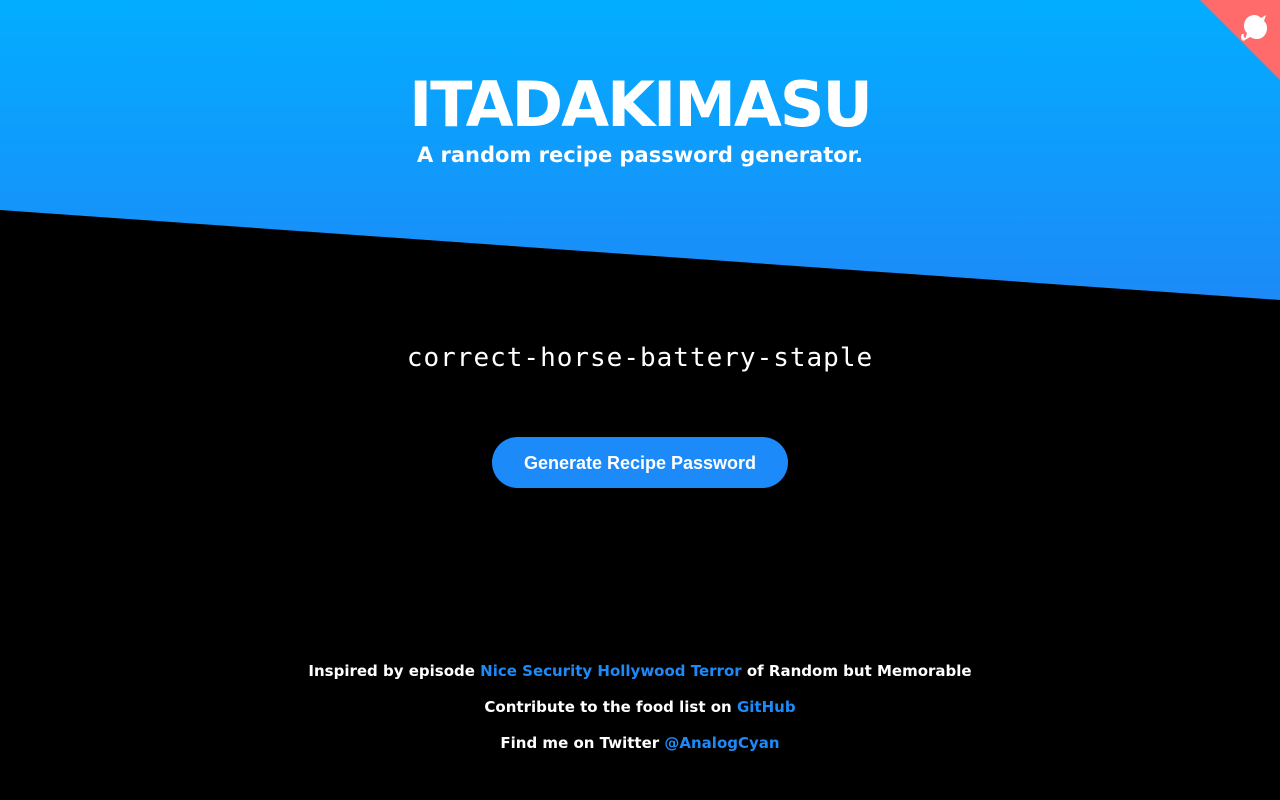 The width and height of the screenshot is (1280, 800). I want to click on app-subtitle: A random recipe password generator., so click(640, 155).